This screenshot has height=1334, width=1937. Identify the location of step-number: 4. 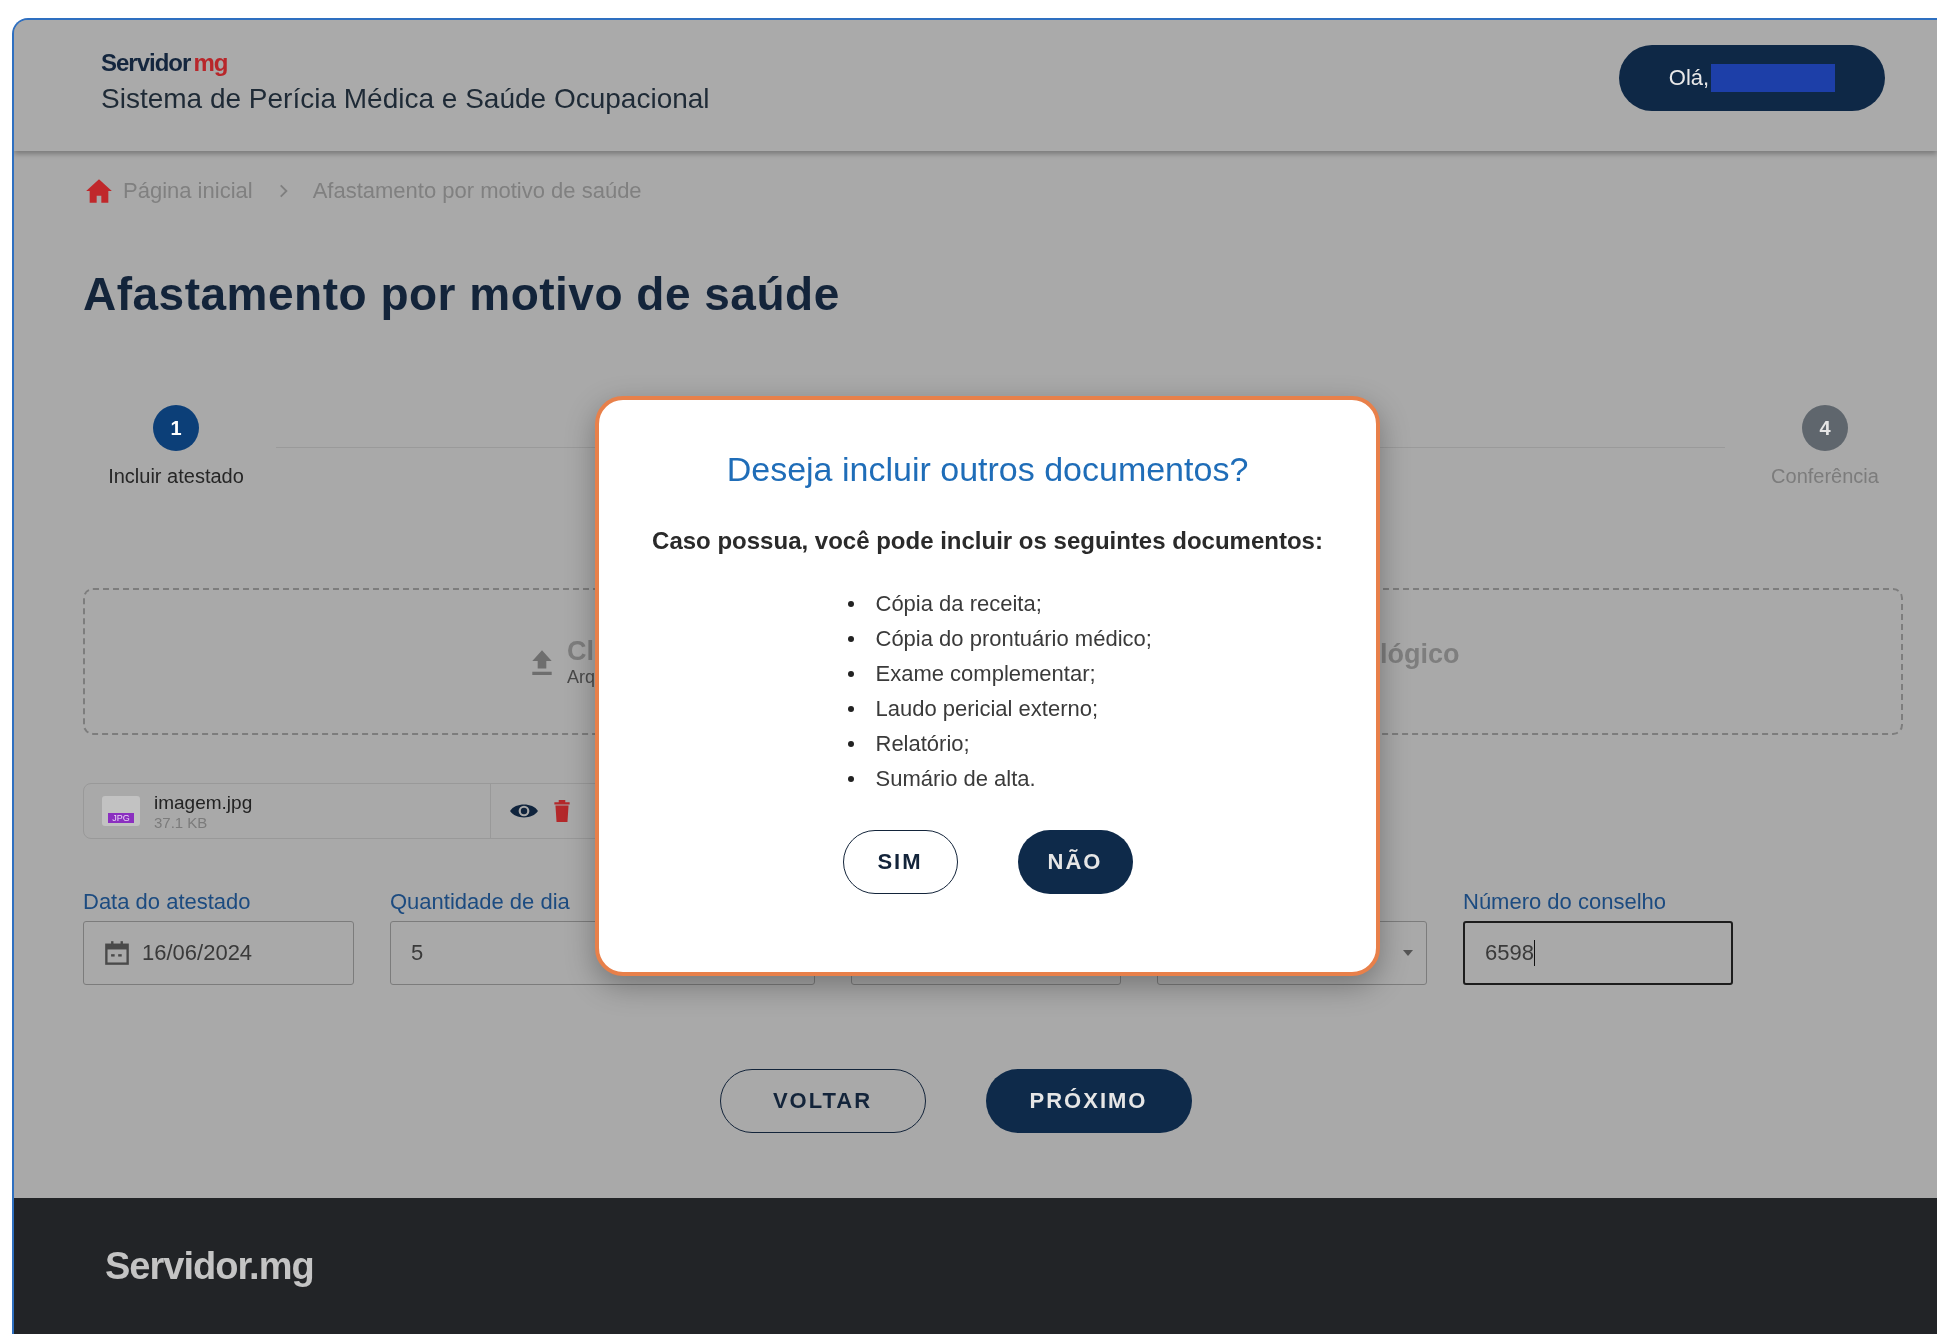
(1825, 428).